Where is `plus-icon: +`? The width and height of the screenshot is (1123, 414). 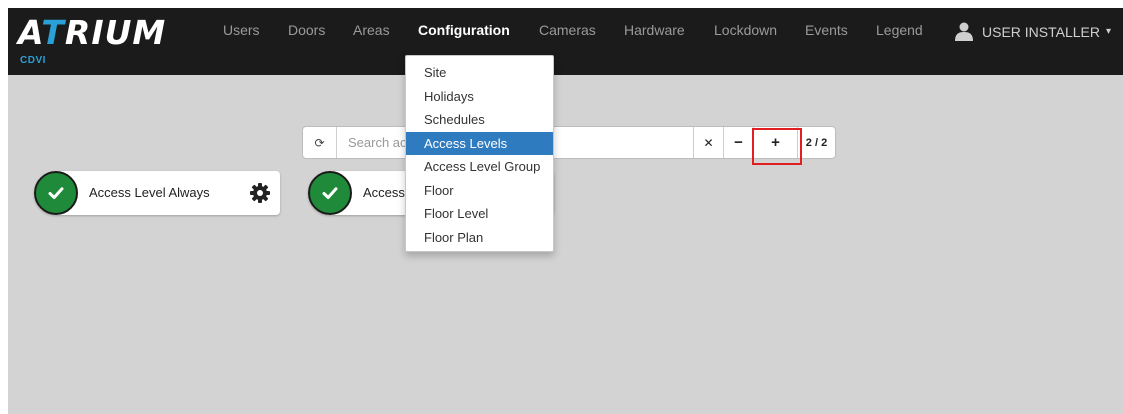 plus-icon: + is located at coordinates (775, 142).